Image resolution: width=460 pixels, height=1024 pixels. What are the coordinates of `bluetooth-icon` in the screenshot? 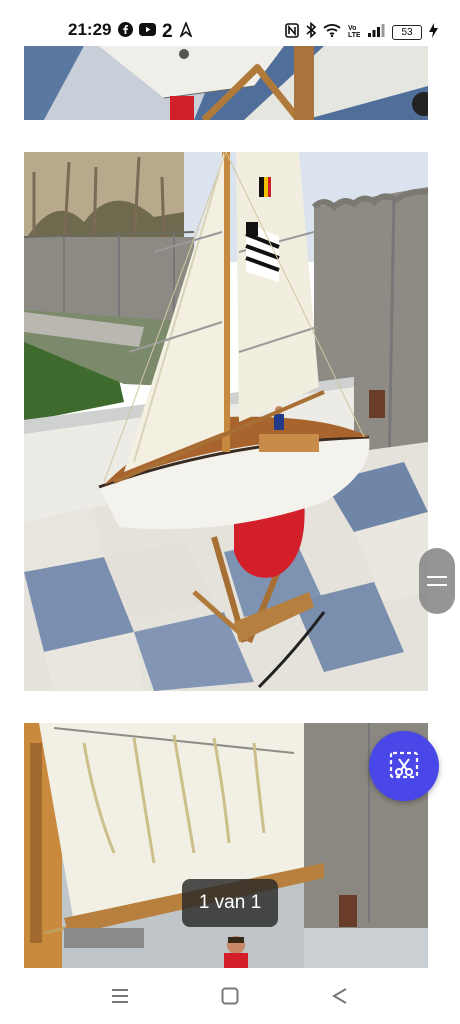 It's located at (311, 32).